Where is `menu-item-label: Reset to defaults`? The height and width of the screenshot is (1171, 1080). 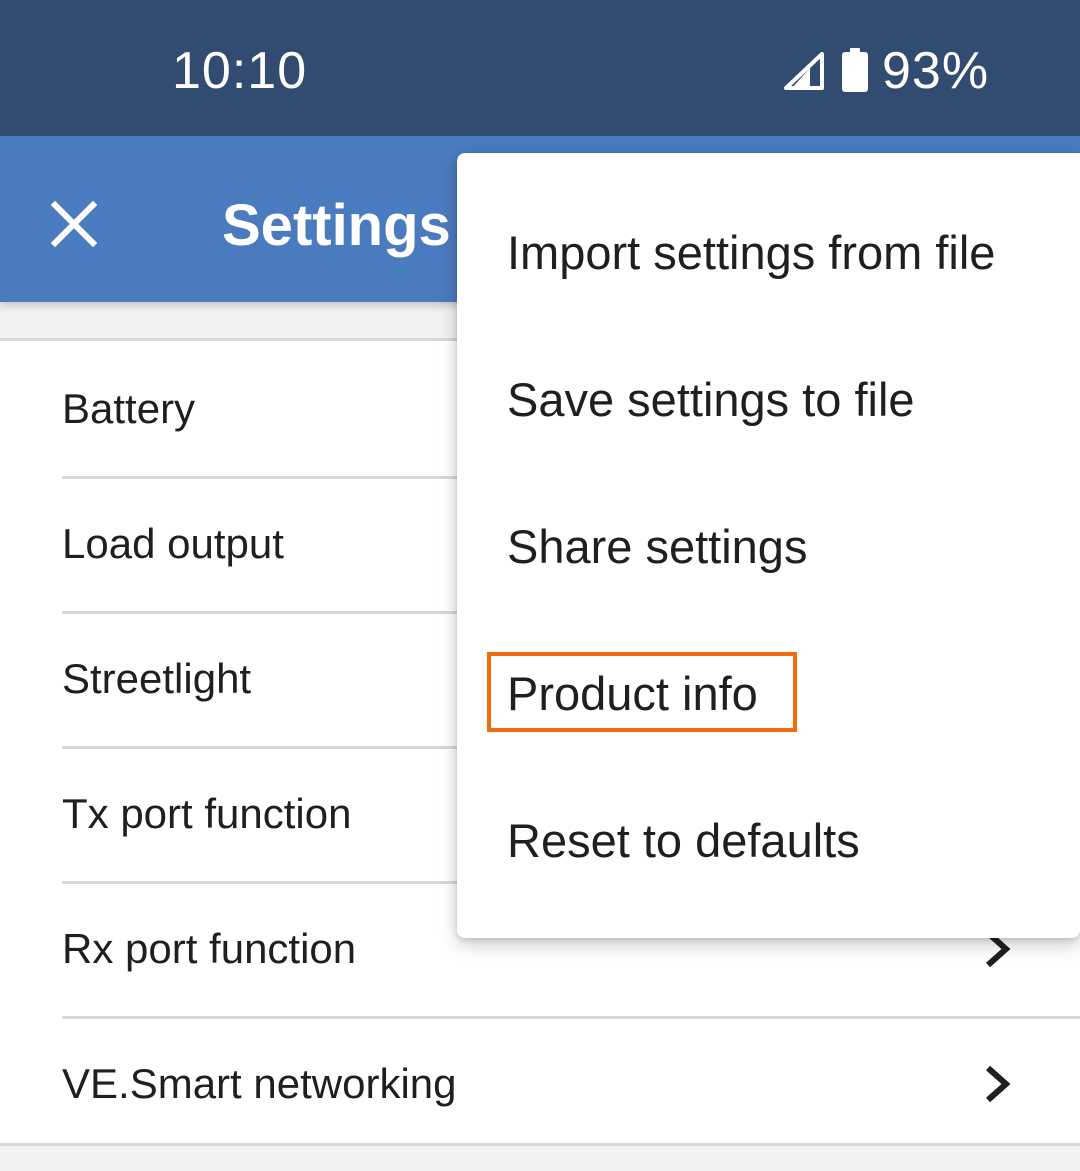
menu-item-label: Reset to defaults is located at coordinates (683, 840).